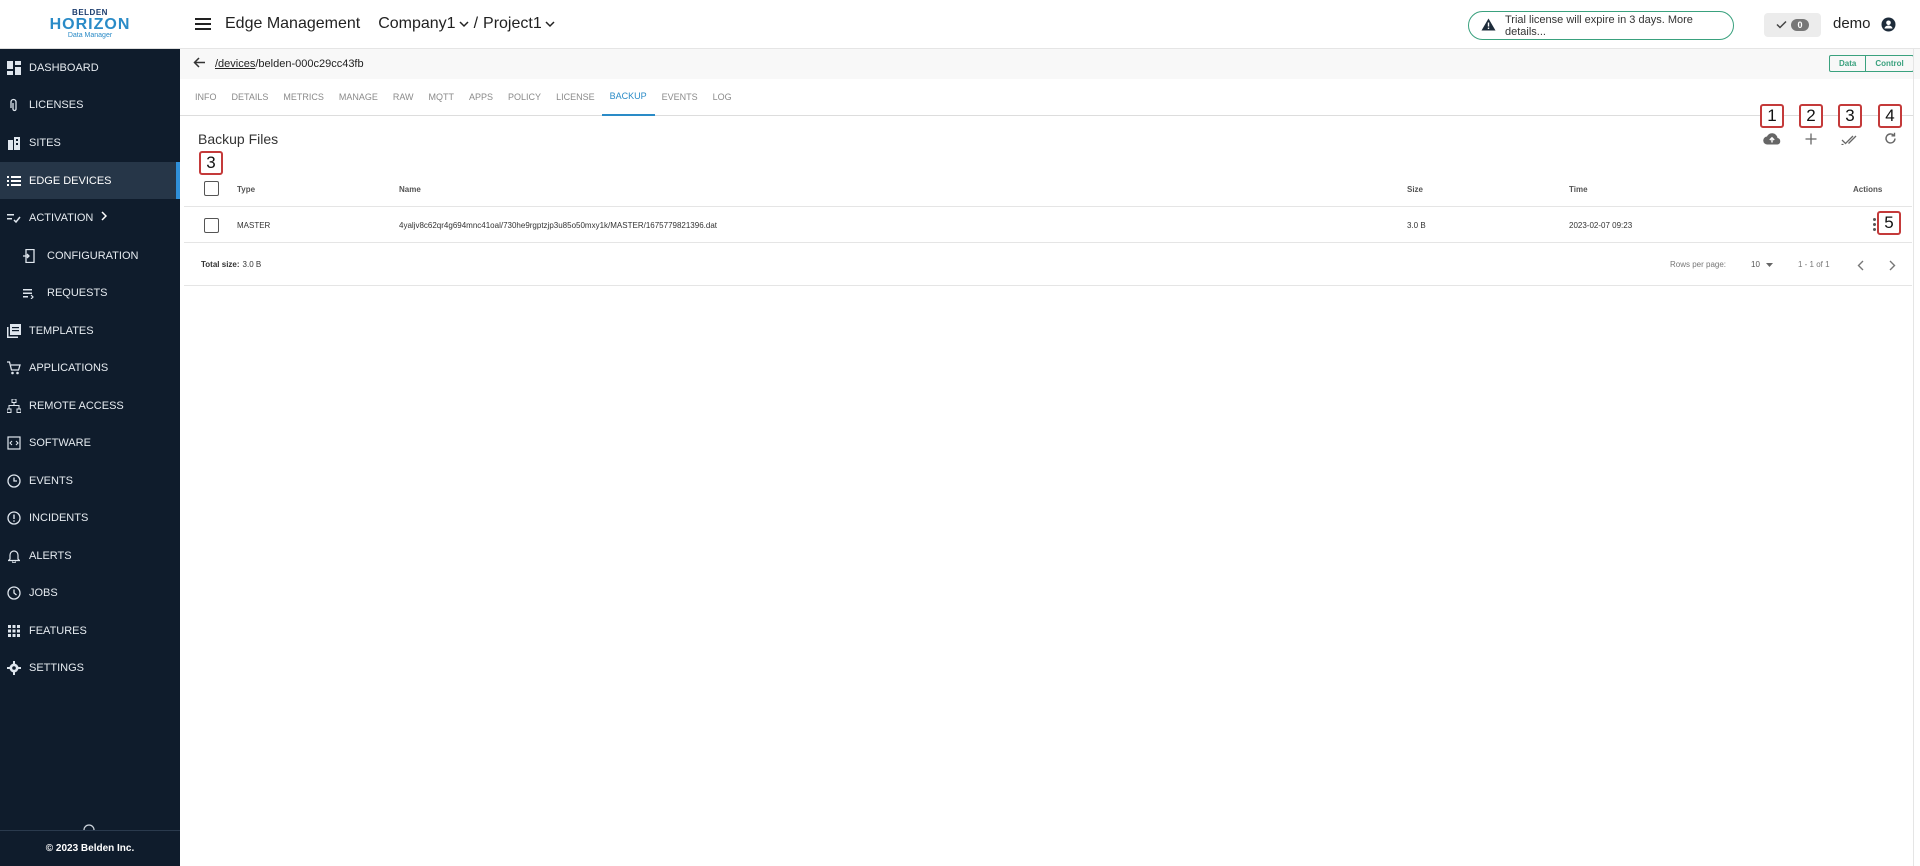 The height and width of the screenshot is (866, 1920). Describe the element at coordinates (512, 23) in the screenshot. I see `project-label: Project1` at that location.